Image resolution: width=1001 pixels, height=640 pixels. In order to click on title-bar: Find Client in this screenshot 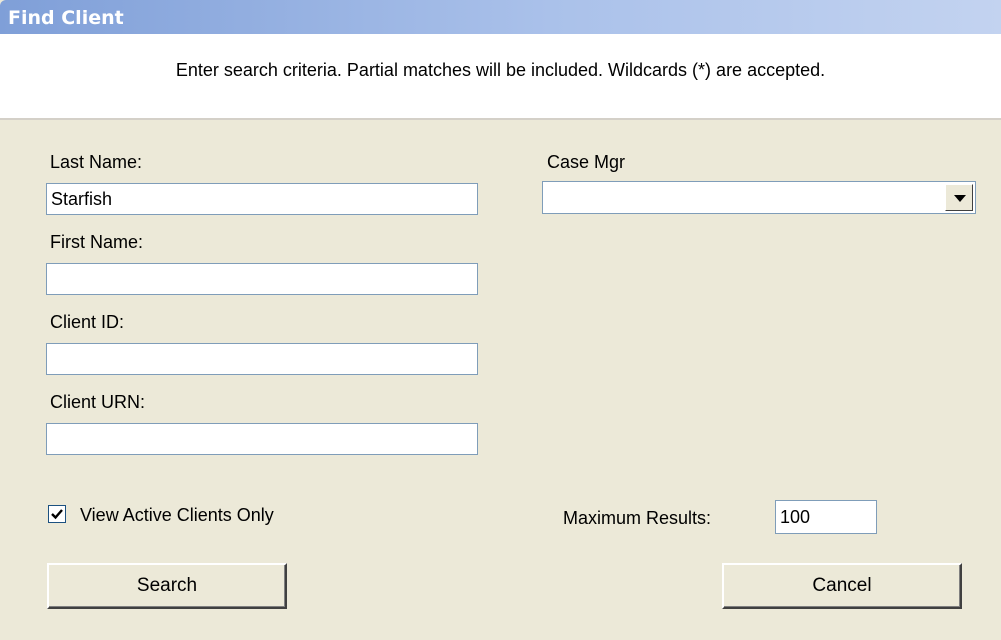, I will do `click(500, 17)`.